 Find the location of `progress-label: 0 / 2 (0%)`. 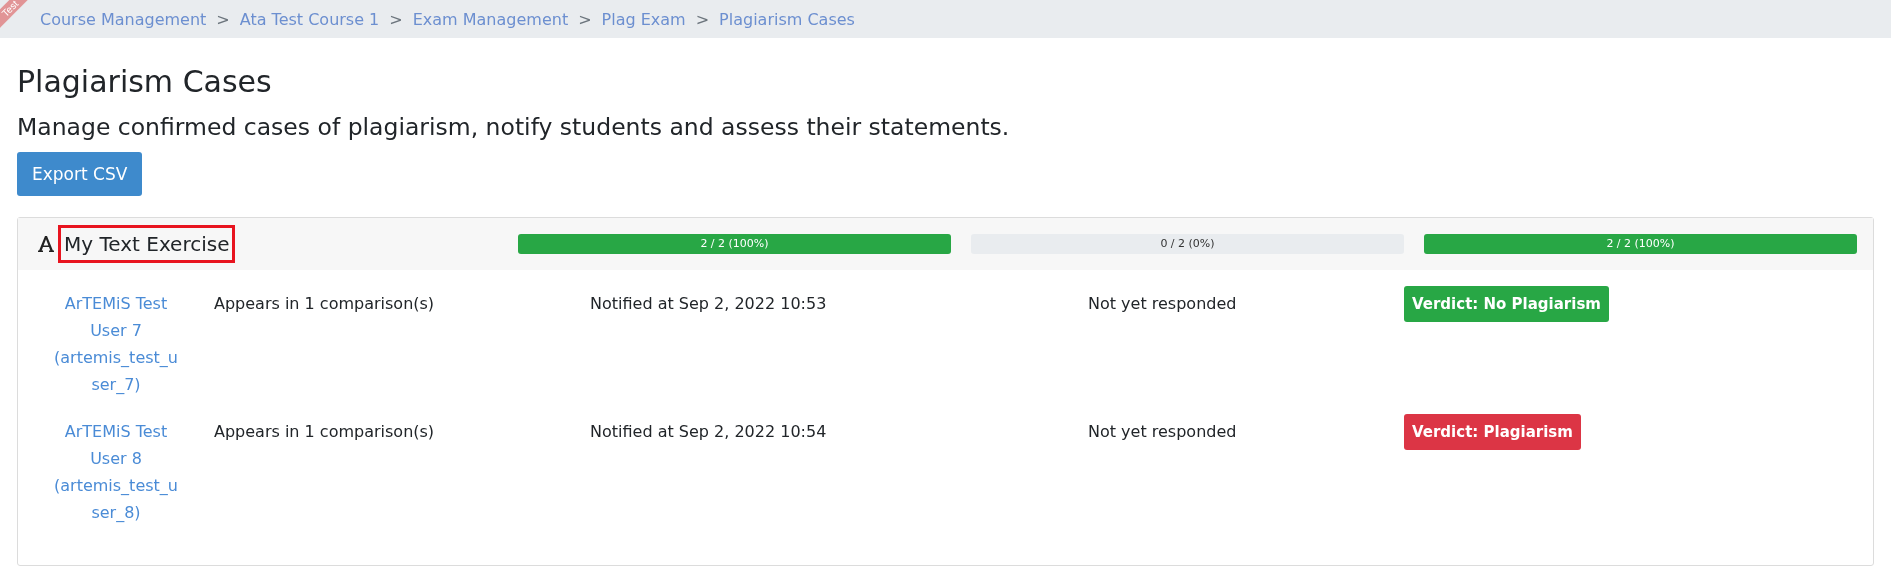

progress-label: 0 / 2 (0%) is located at coordinates (1187, 244).